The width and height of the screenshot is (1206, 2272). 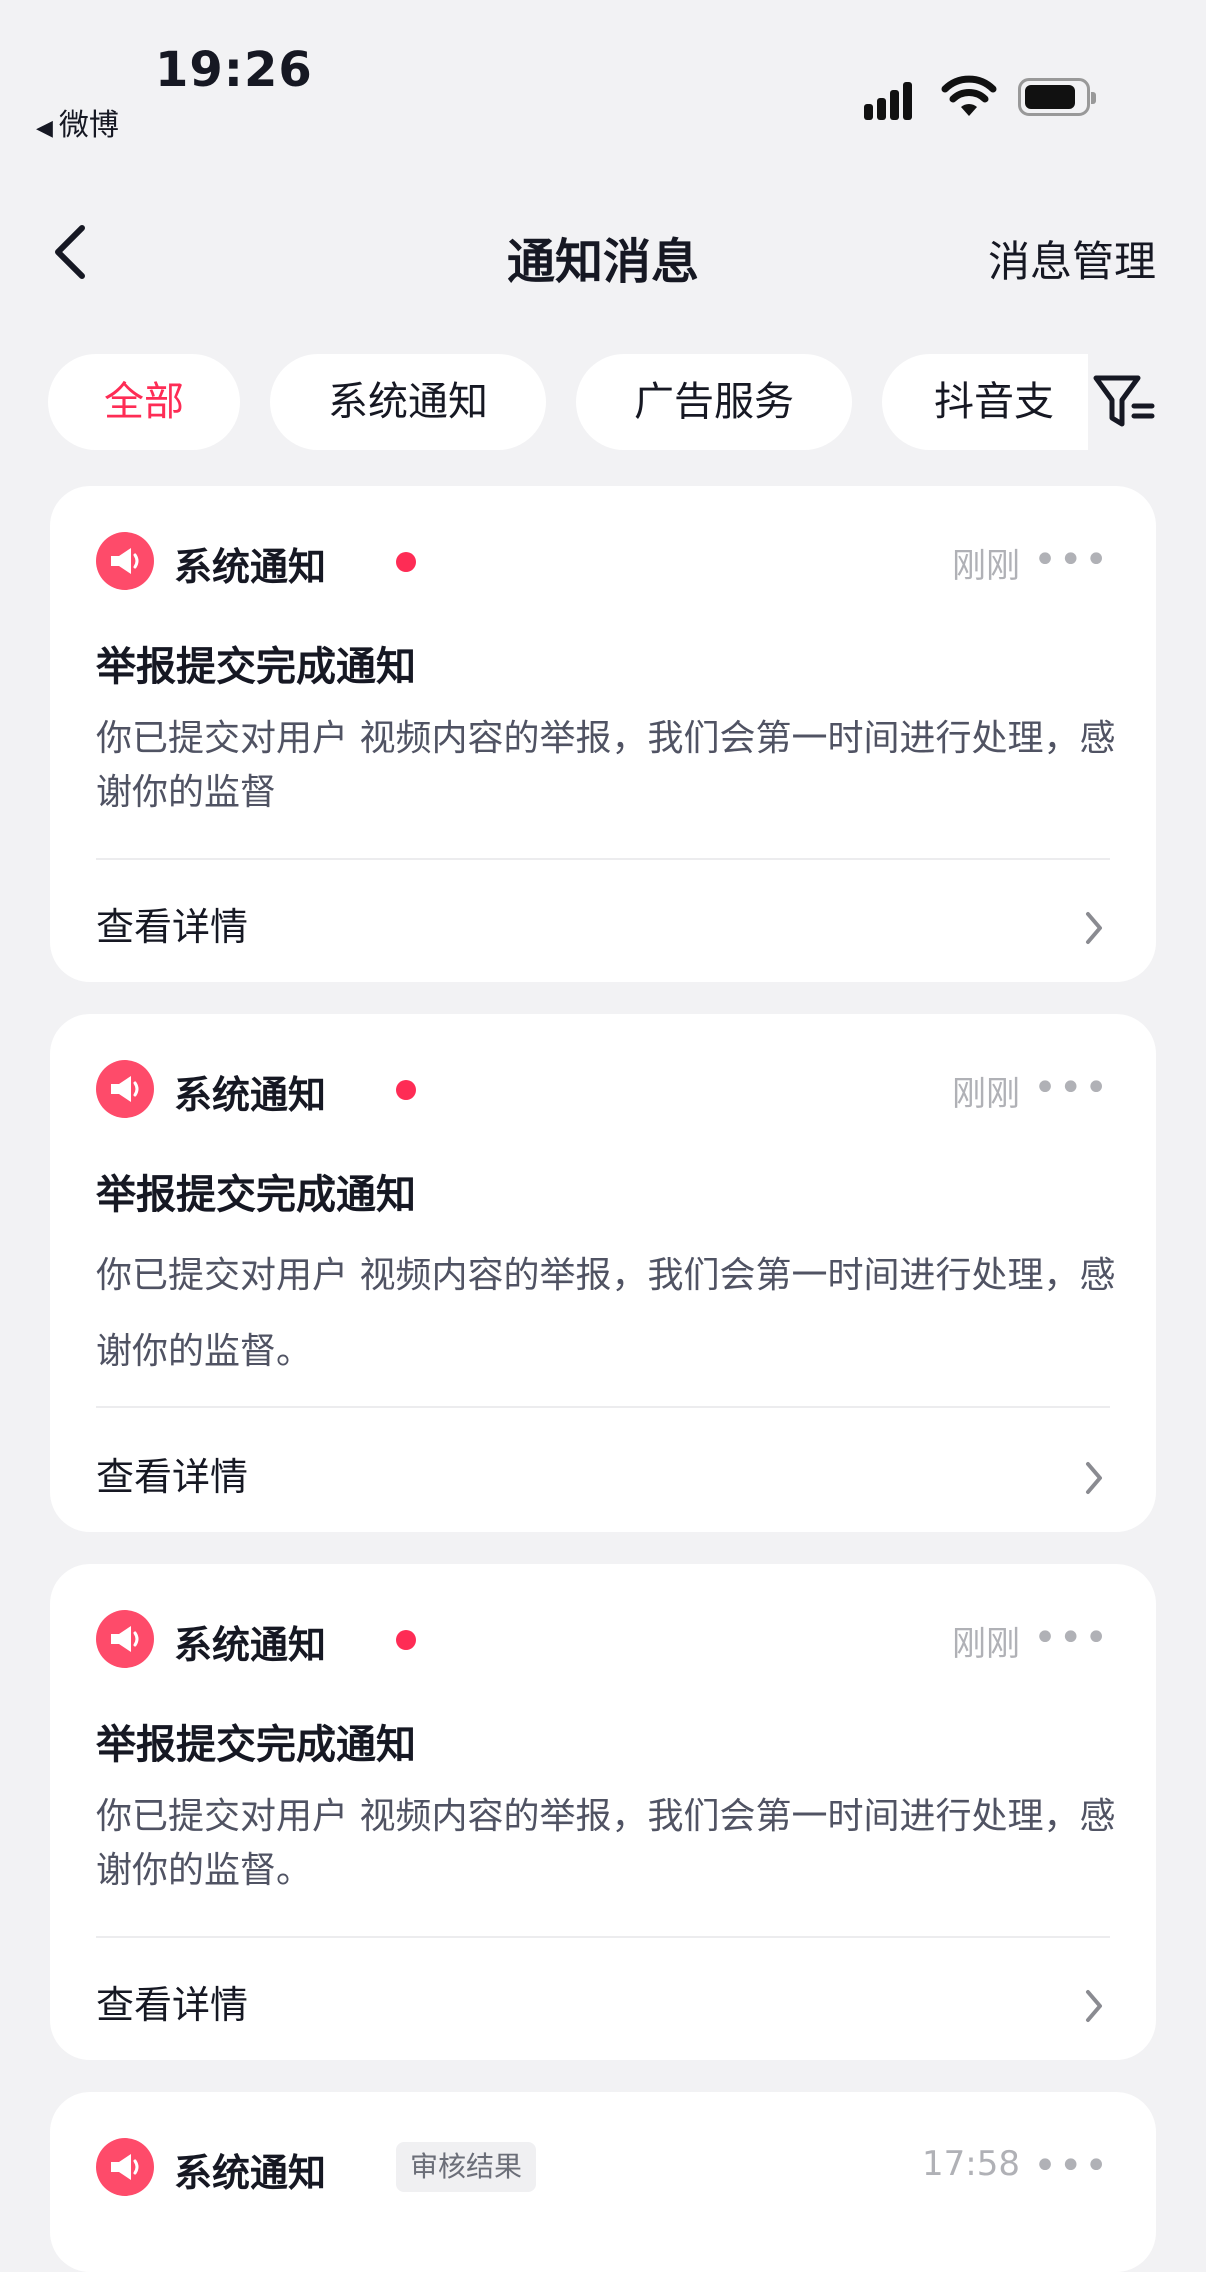 I want to click on back-to-app: ◀ 微博, so click(x=77, y=122).